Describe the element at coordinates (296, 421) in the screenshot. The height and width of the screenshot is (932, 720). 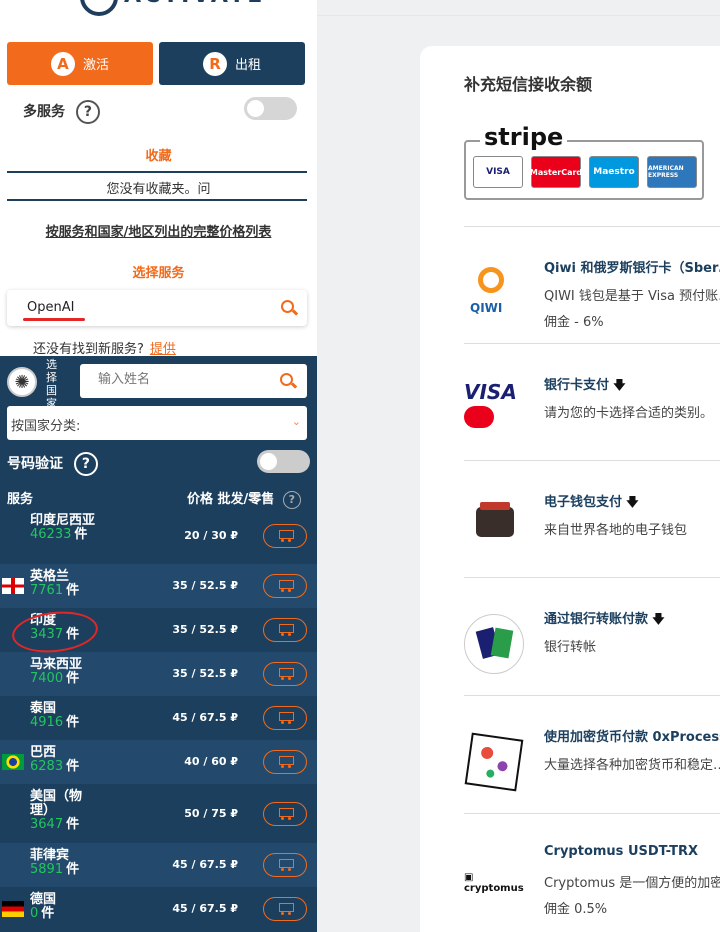
I see `chevron-down-icon: ⌄` at that location.